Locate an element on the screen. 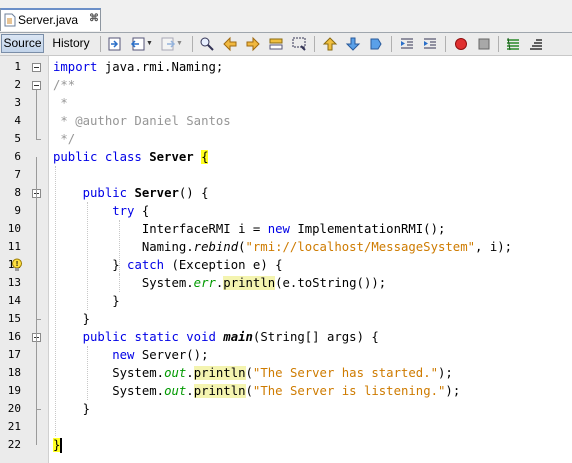  line-number: 15 is located at coordinates (14, 318).